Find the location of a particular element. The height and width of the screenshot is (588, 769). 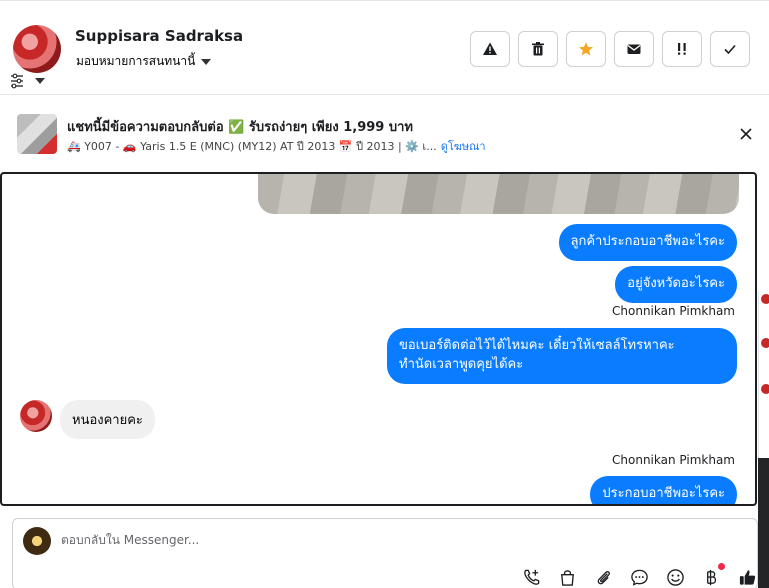

star-icon is located at coordinates (586, 49).